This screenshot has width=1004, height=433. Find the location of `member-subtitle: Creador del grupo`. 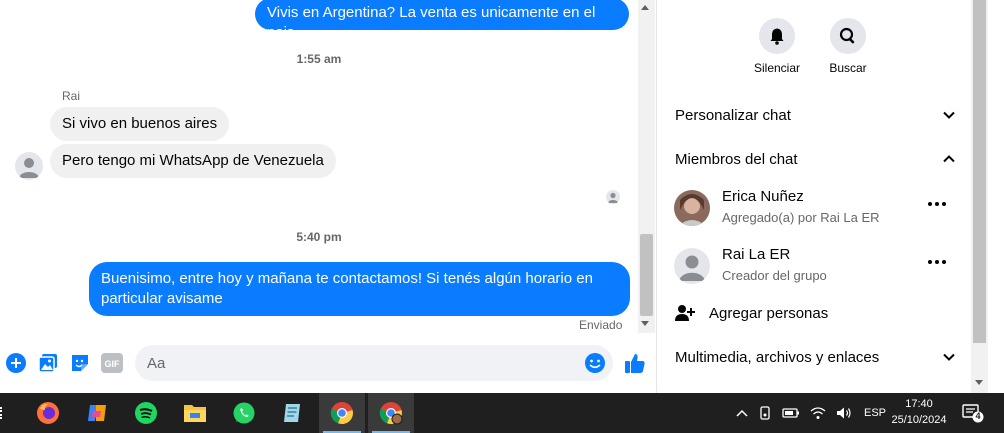

member-subtitle: Creador del grupo is located at coordinates (774, 275).